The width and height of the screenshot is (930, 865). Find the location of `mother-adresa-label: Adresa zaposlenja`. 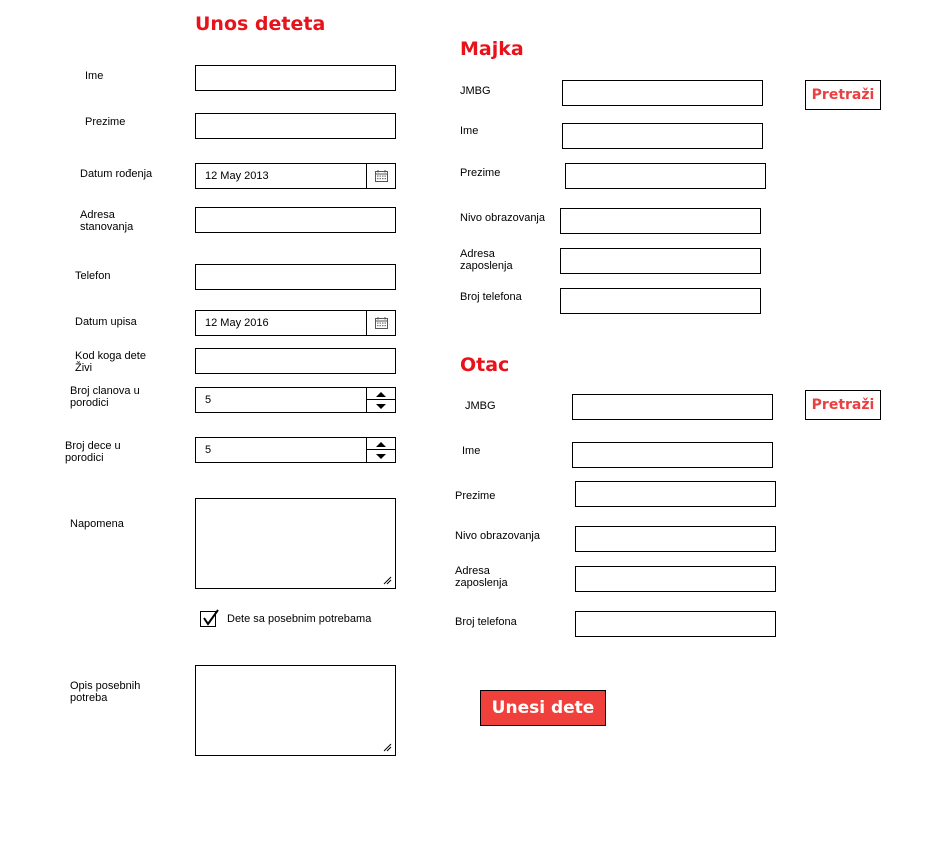

mother-adresa-label: Adresa zaposlenja is located at coordinates (486, 260).